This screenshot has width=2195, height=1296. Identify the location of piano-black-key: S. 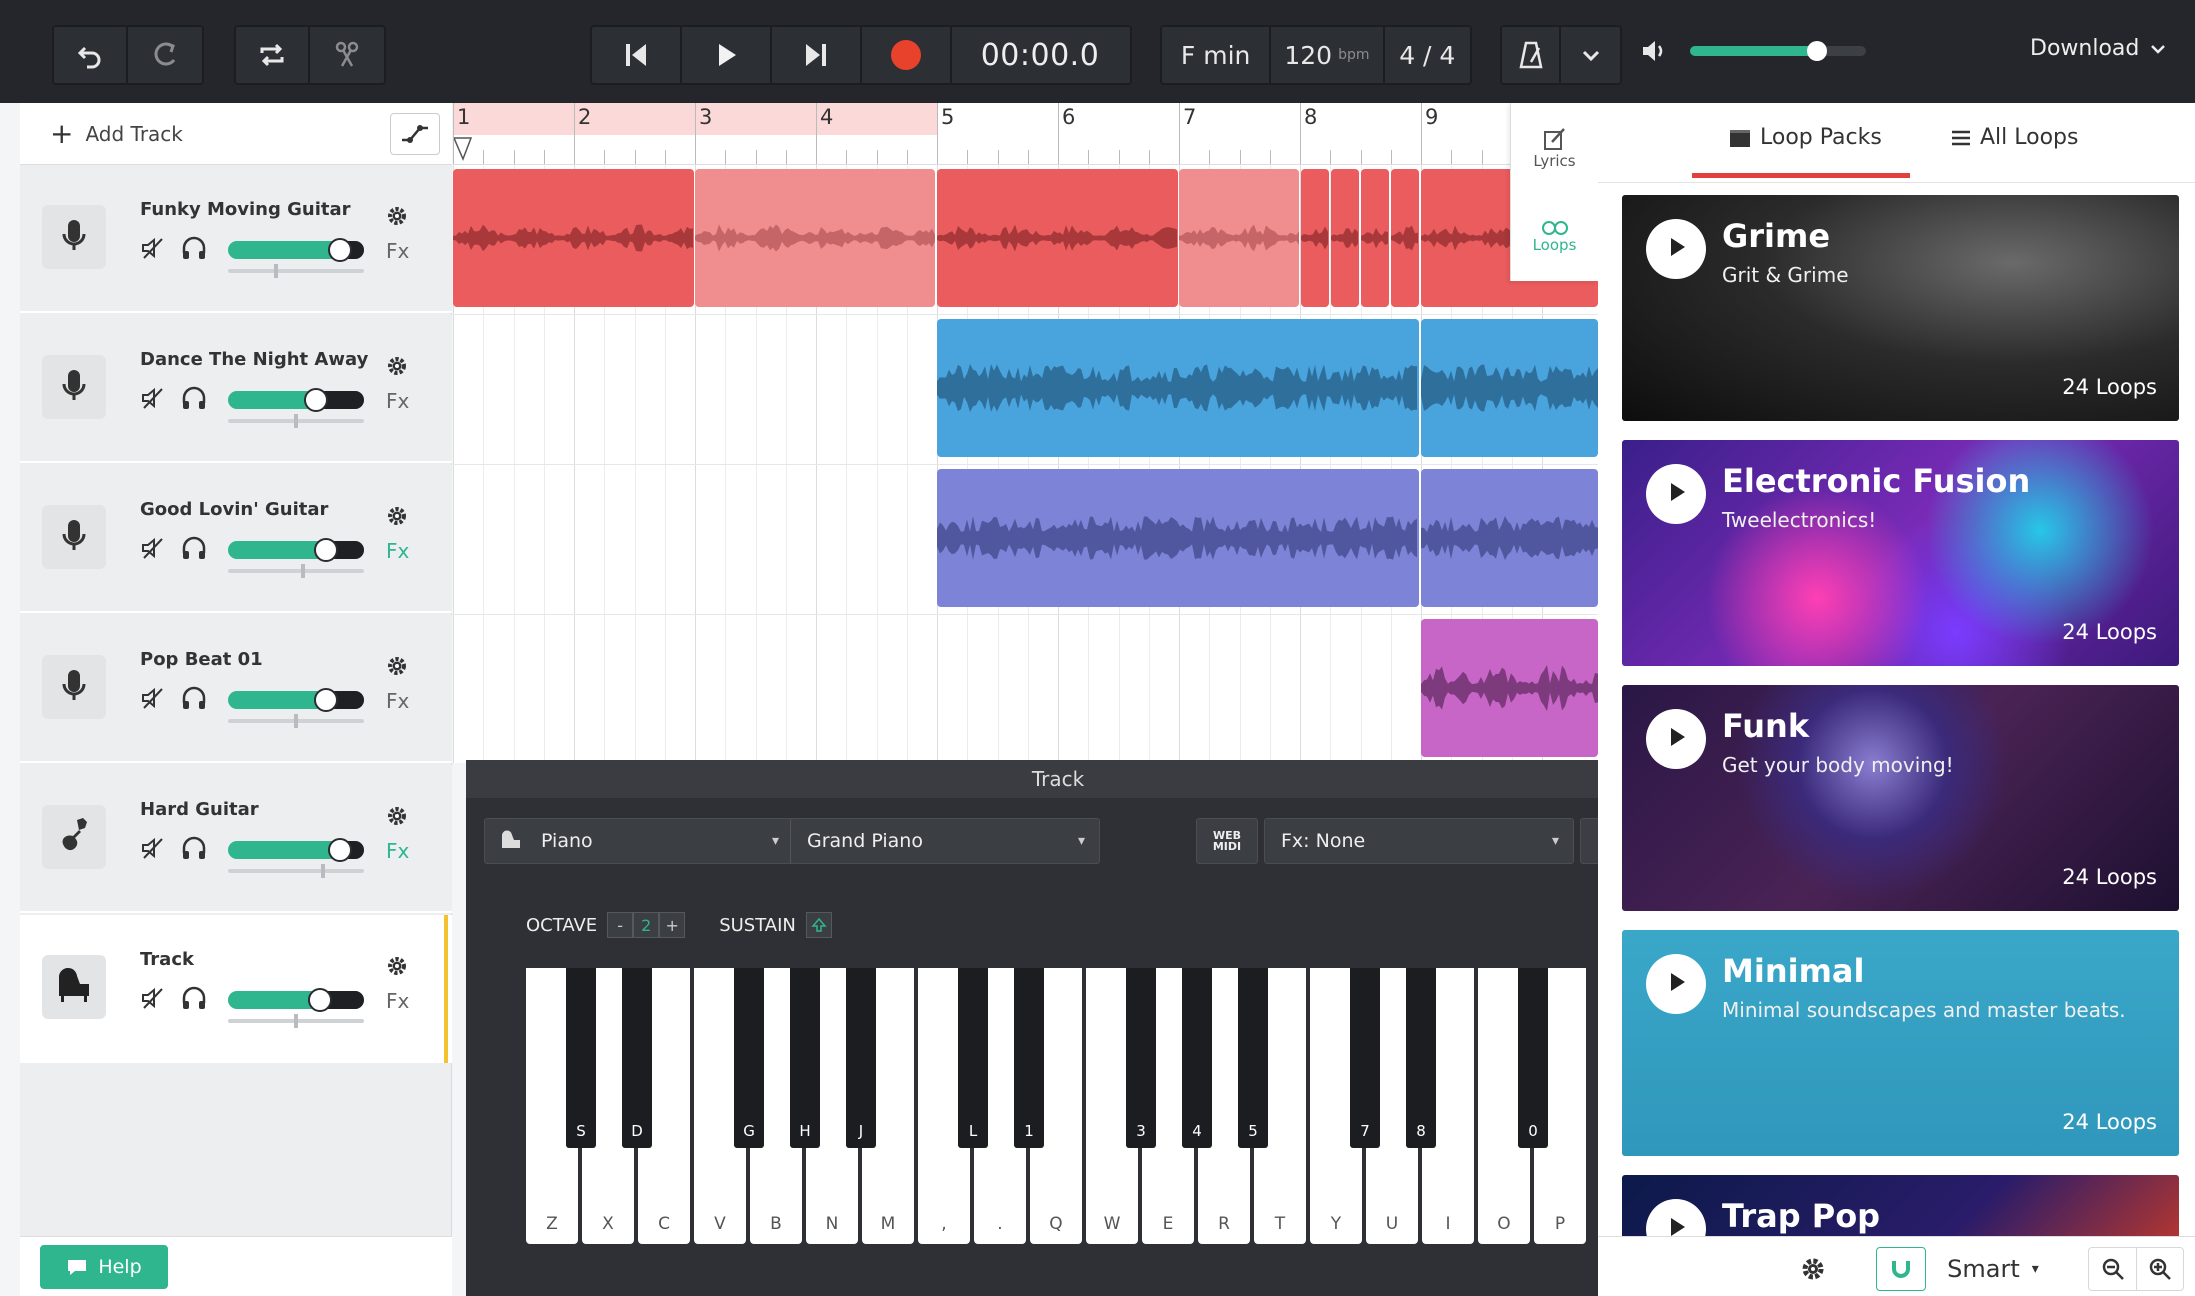
(581, 1058).